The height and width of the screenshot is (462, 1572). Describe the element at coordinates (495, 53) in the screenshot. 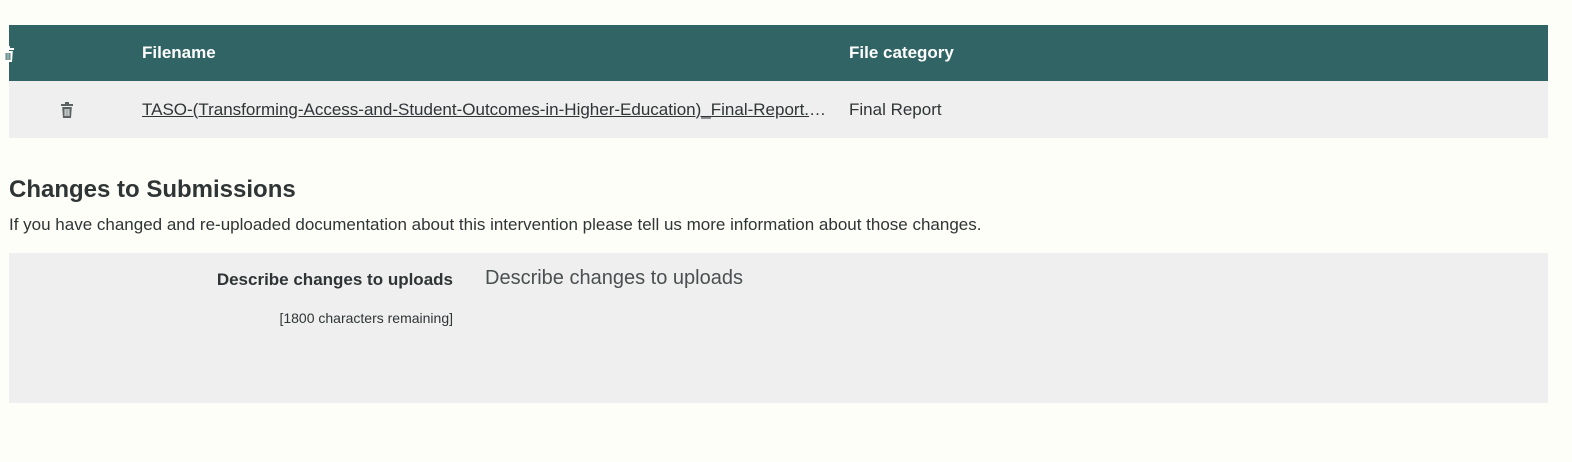

I see `filename-column-header: Filename` at that location.